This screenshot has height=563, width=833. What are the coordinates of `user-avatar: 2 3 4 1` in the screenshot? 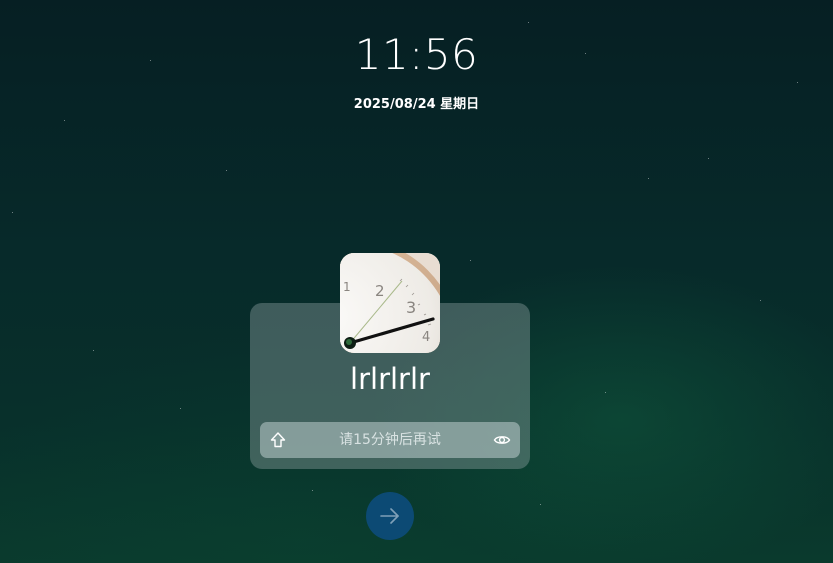 It's located at (390, 303).